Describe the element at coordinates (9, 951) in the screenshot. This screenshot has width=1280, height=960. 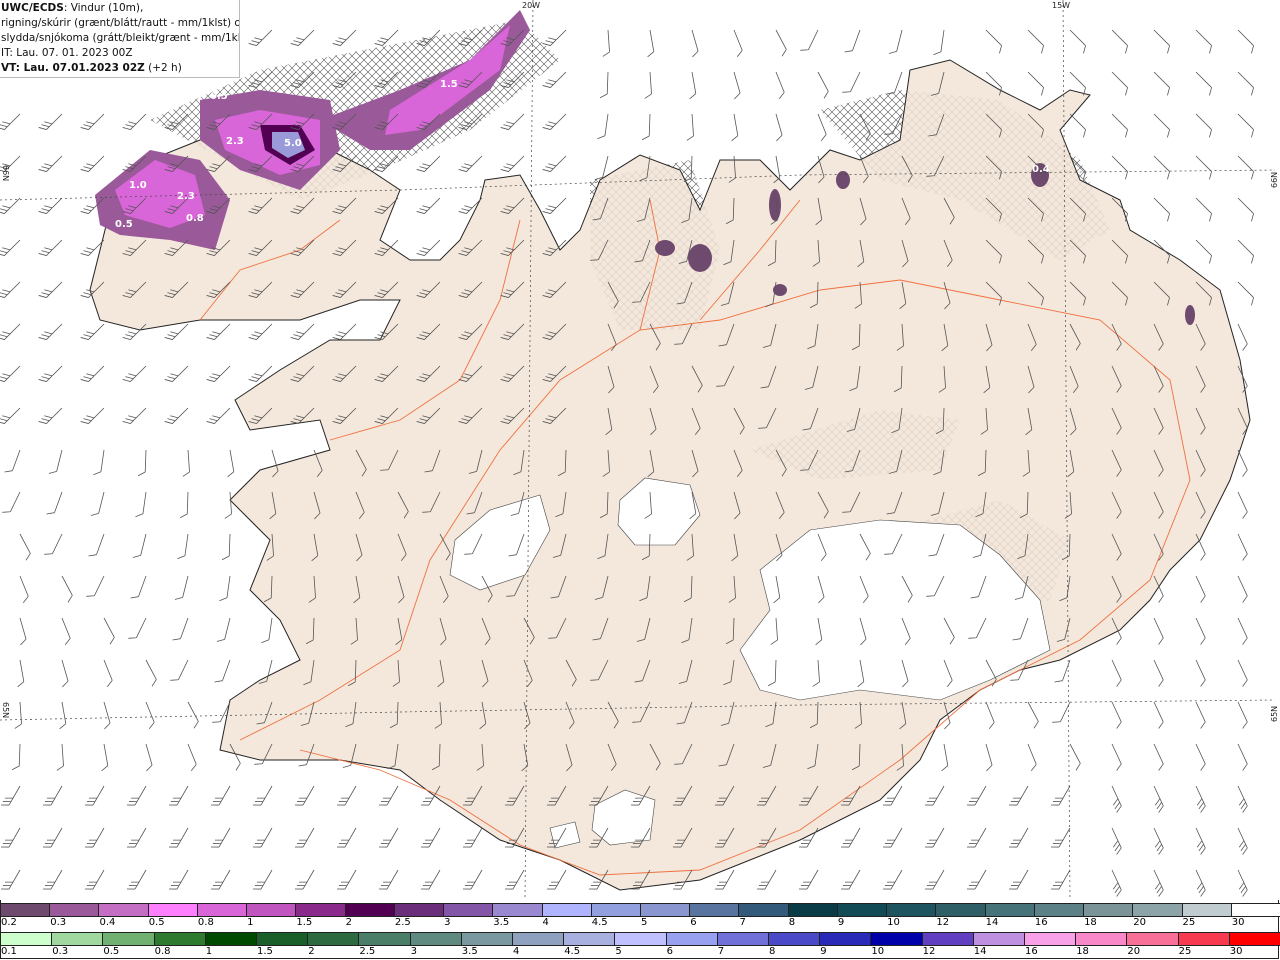
I see `legend-tick-label: 0.1` at that location.